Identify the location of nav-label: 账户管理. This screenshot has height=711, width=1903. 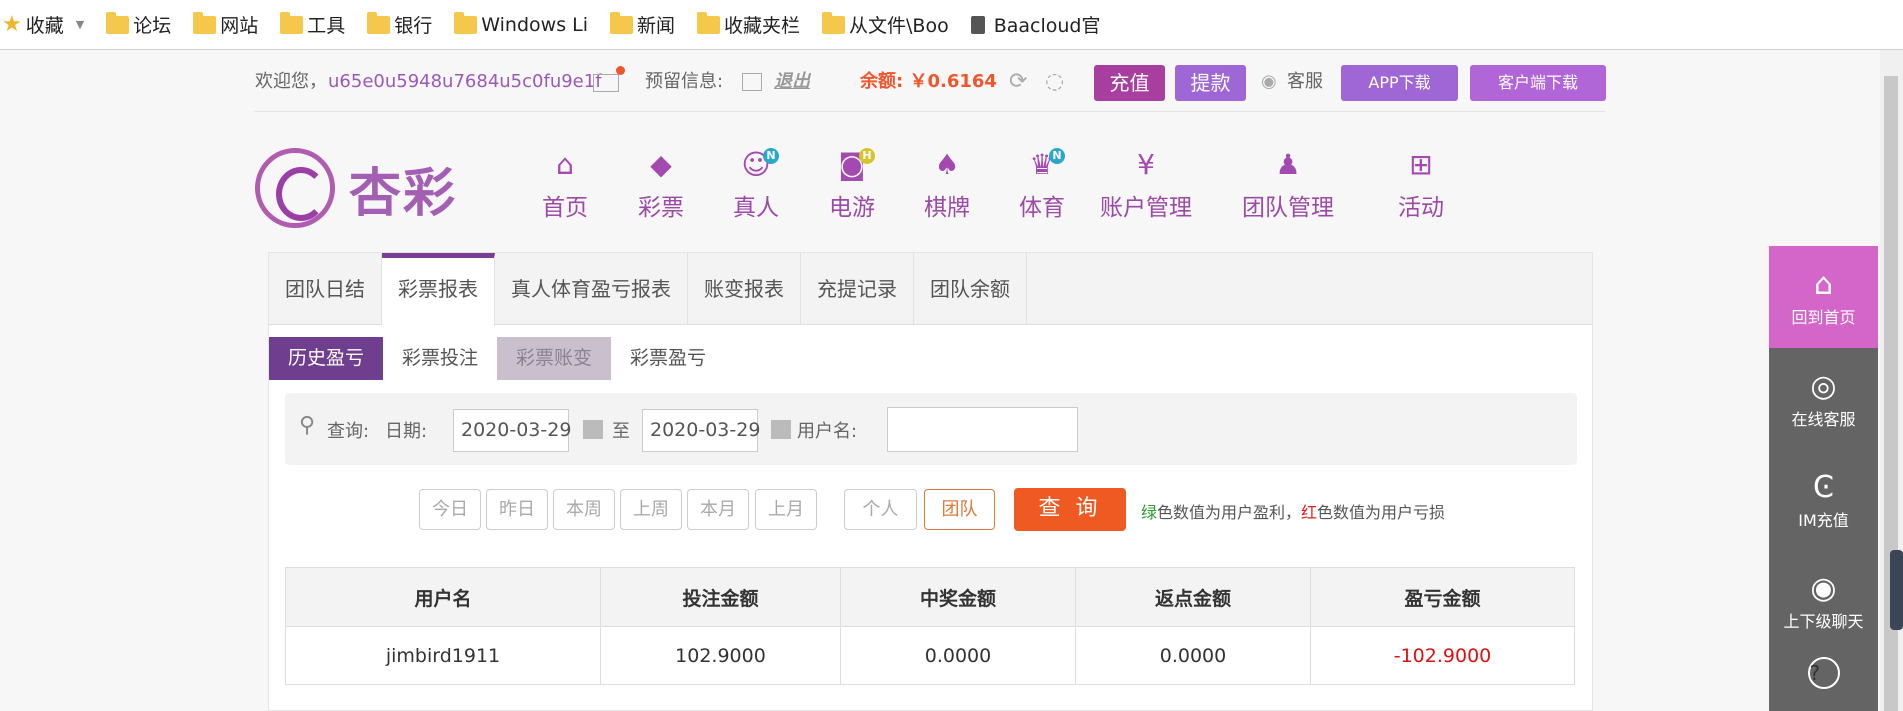
(1146, 208).